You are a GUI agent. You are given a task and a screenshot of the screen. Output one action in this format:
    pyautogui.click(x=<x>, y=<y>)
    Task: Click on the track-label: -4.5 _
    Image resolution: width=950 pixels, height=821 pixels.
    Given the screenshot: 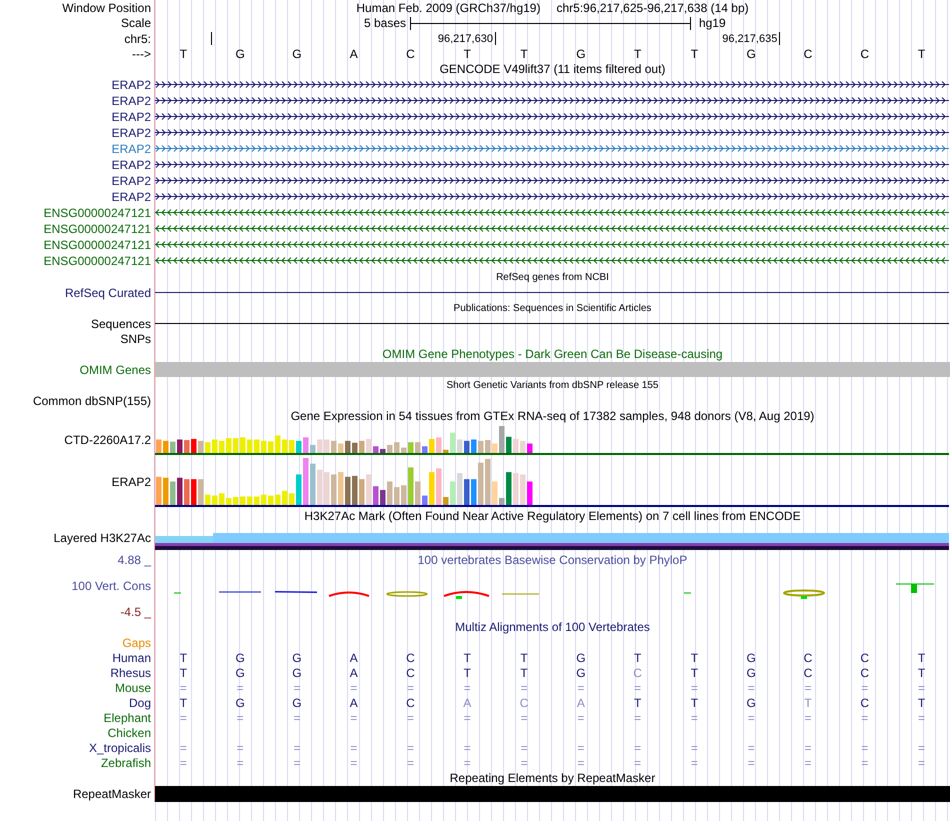 What is the action you would take?
    pyautogui.click(x=135, y=611)
    